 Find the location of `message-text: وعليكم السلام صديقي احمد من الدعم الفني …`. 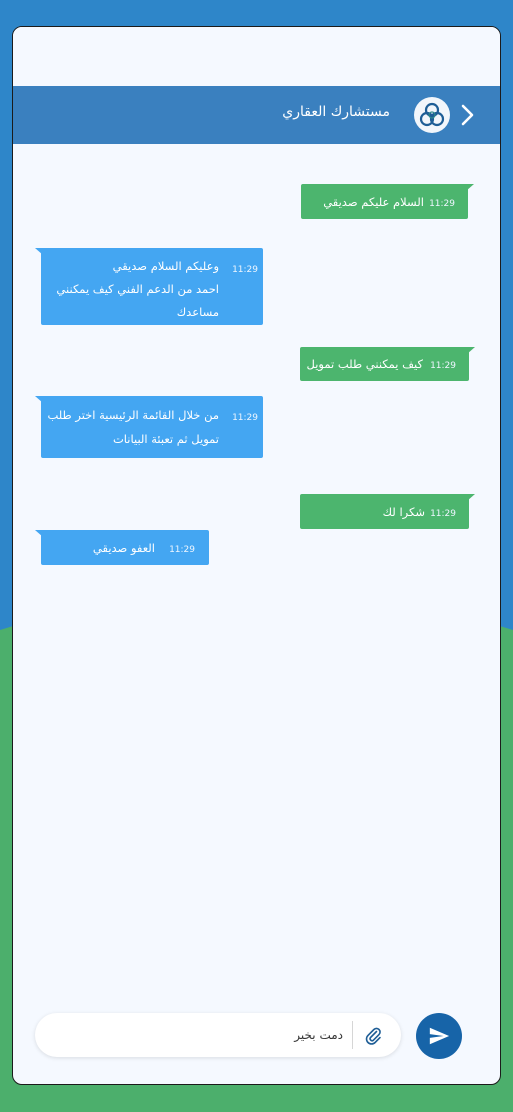

message-text: وعليكم السلام صديقي احمد من الدعم الفني … is located at coordinates (137, 289).